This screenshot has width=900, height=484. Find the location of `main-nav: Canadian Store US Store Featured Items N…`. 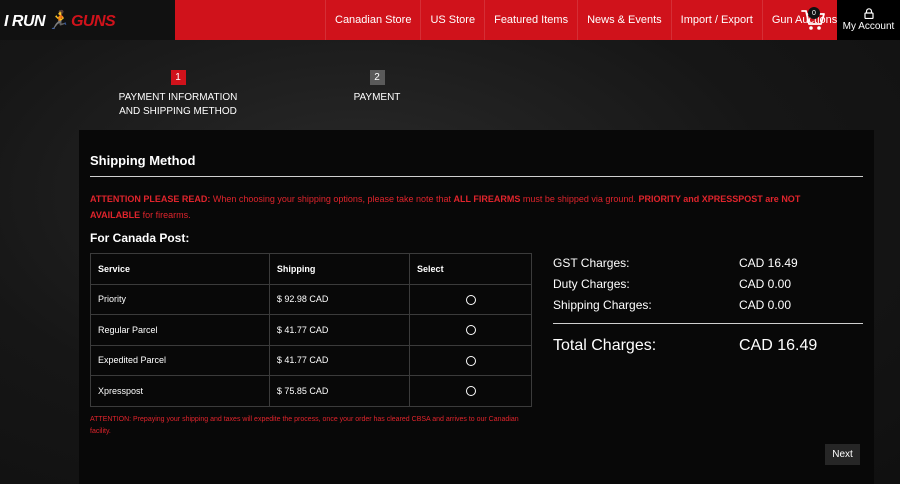

main-nav: Canadian Store US Store Featured Items N… is located at coordinates (585, 20).